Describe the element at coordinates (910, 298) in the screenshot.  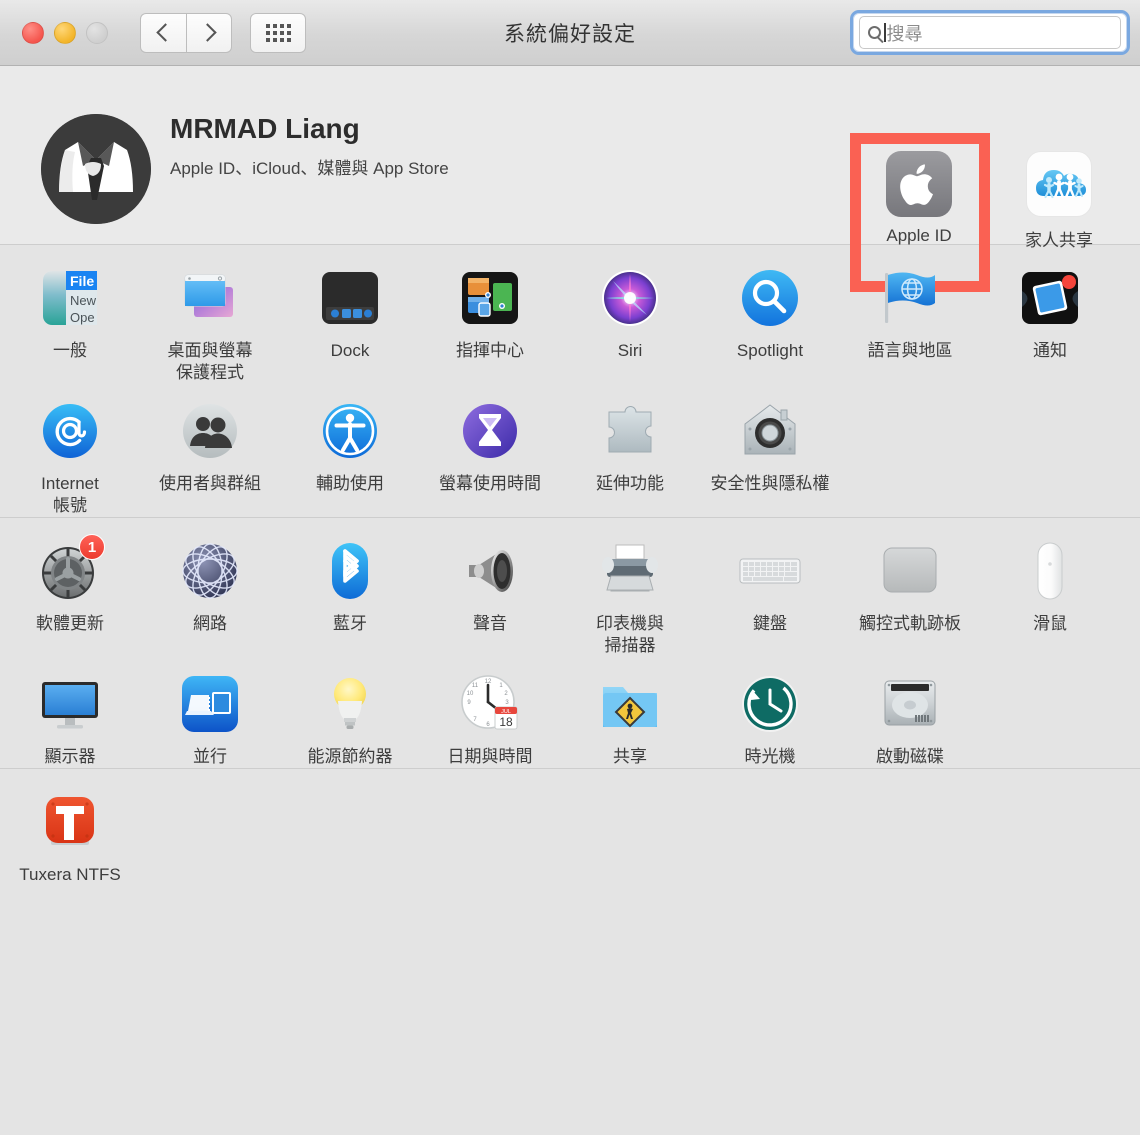
I see `language-flag-globe-icon` at that location.